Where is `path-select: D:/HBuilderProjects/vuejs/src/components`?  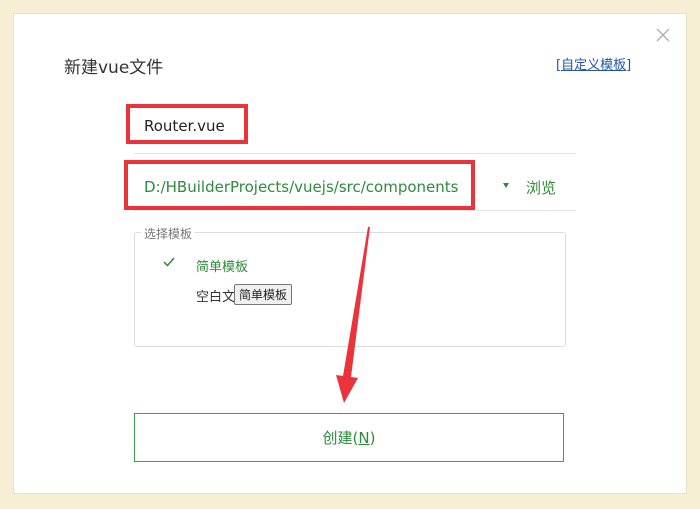
path-select: D:/HBuilderProjects/vuejs/src/components is located at coordinates (301, 187).